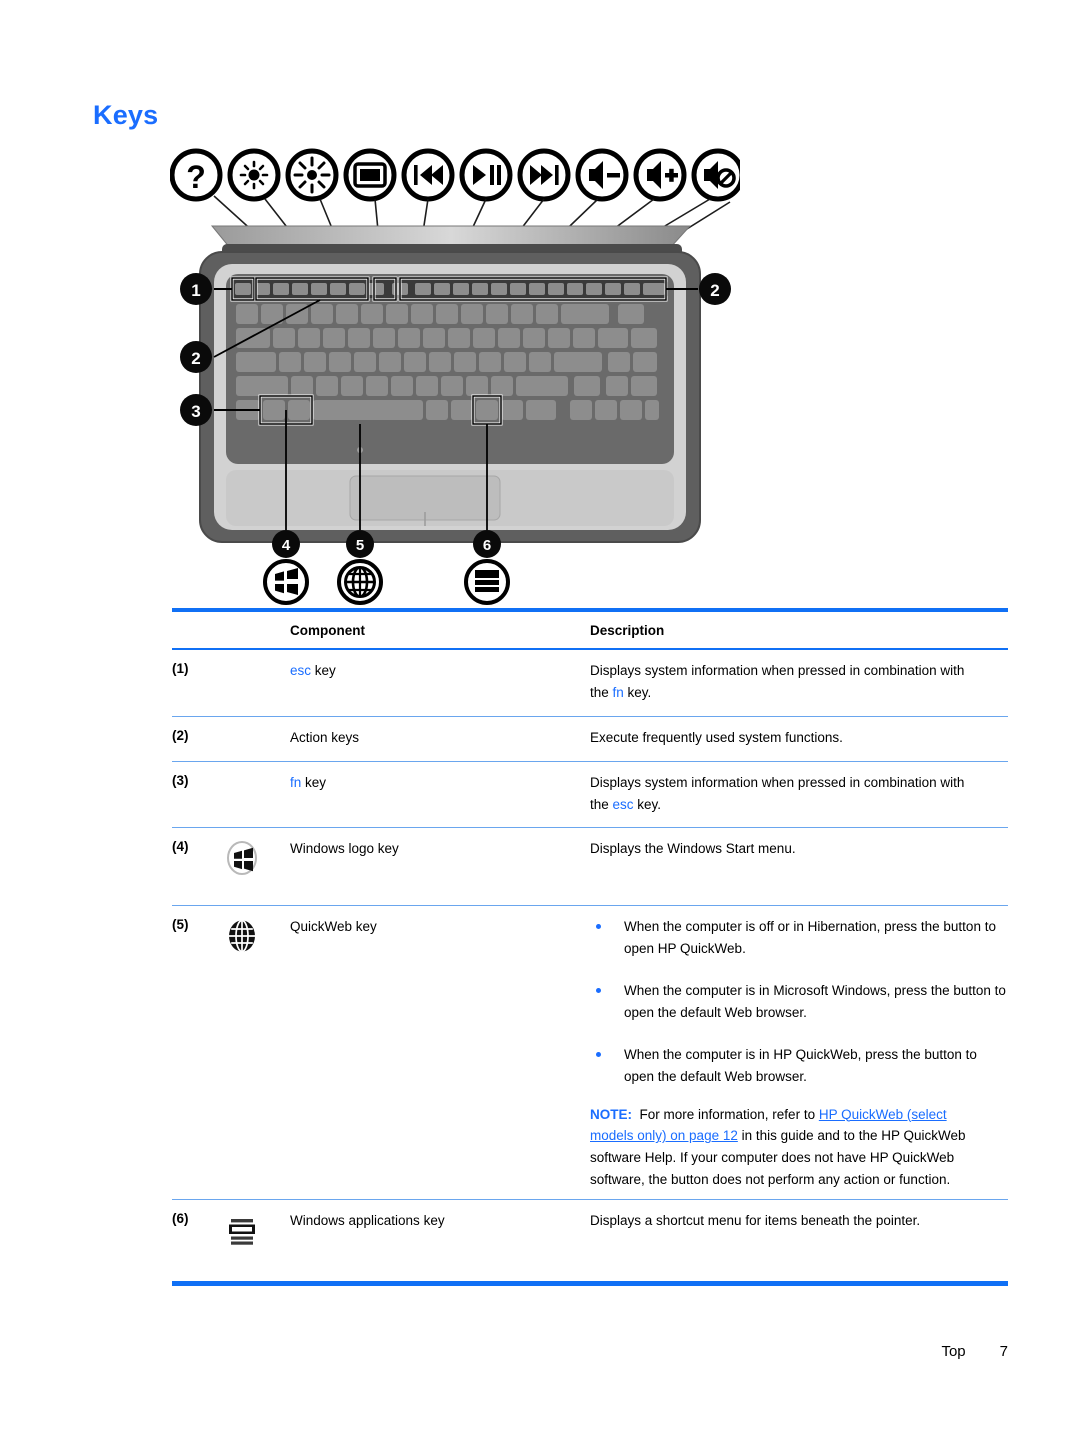 Image resolution: width=1080 pixels, height=1437 pixels. I want to click on play-pause-icon, so click(486, 175).